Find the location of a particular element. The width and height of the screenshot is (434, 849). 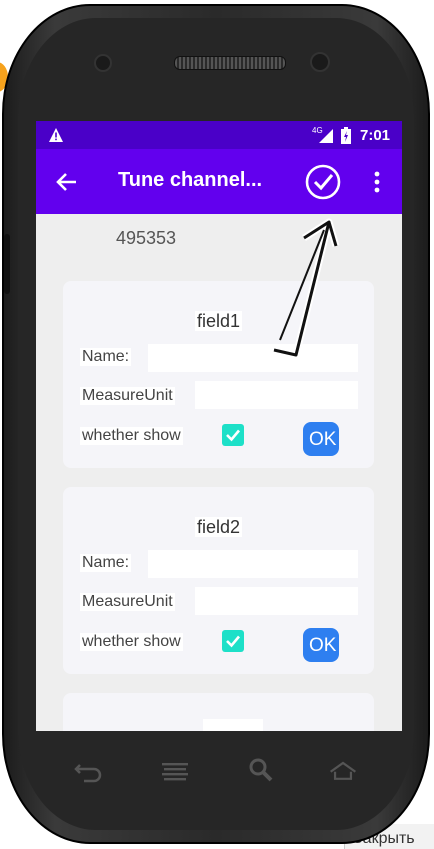

field-card is located at coordinates (218, 712).